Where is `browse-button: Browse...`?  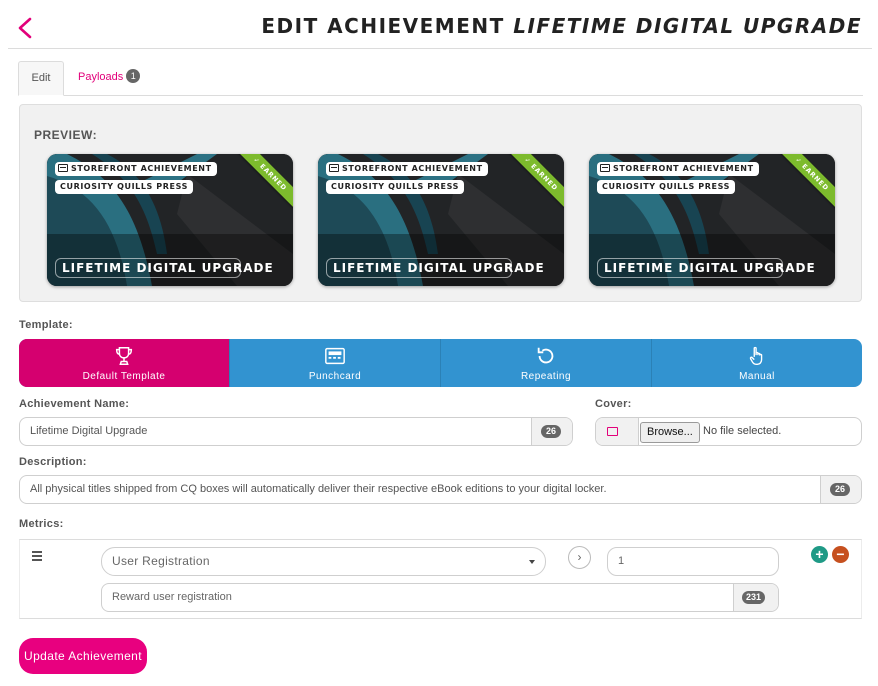 browse-button: Browse... is located at coordinates (670, 432).